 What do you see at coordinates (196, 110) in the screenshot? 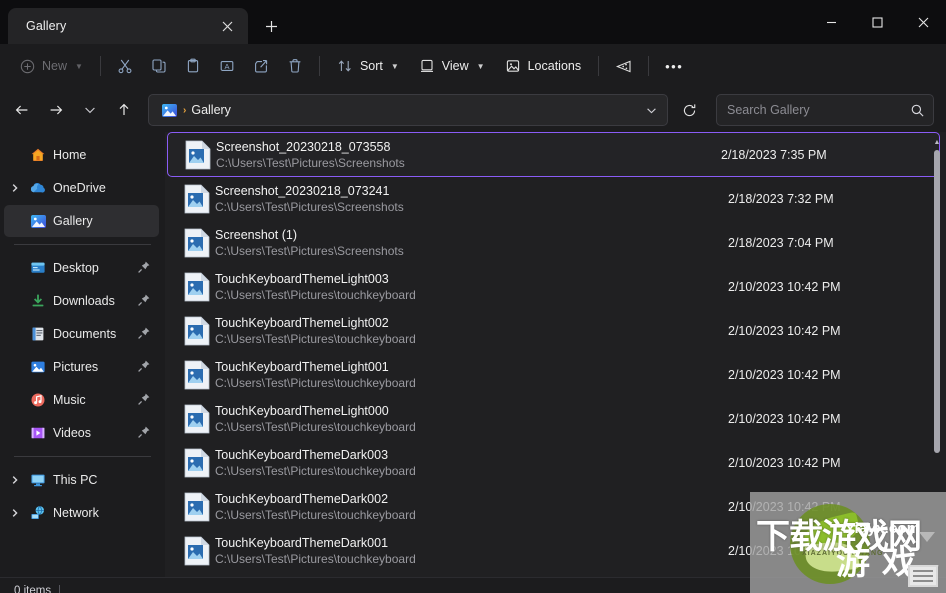
I see `breadcrumb: › Gallery` at bounding box center [196, 110].